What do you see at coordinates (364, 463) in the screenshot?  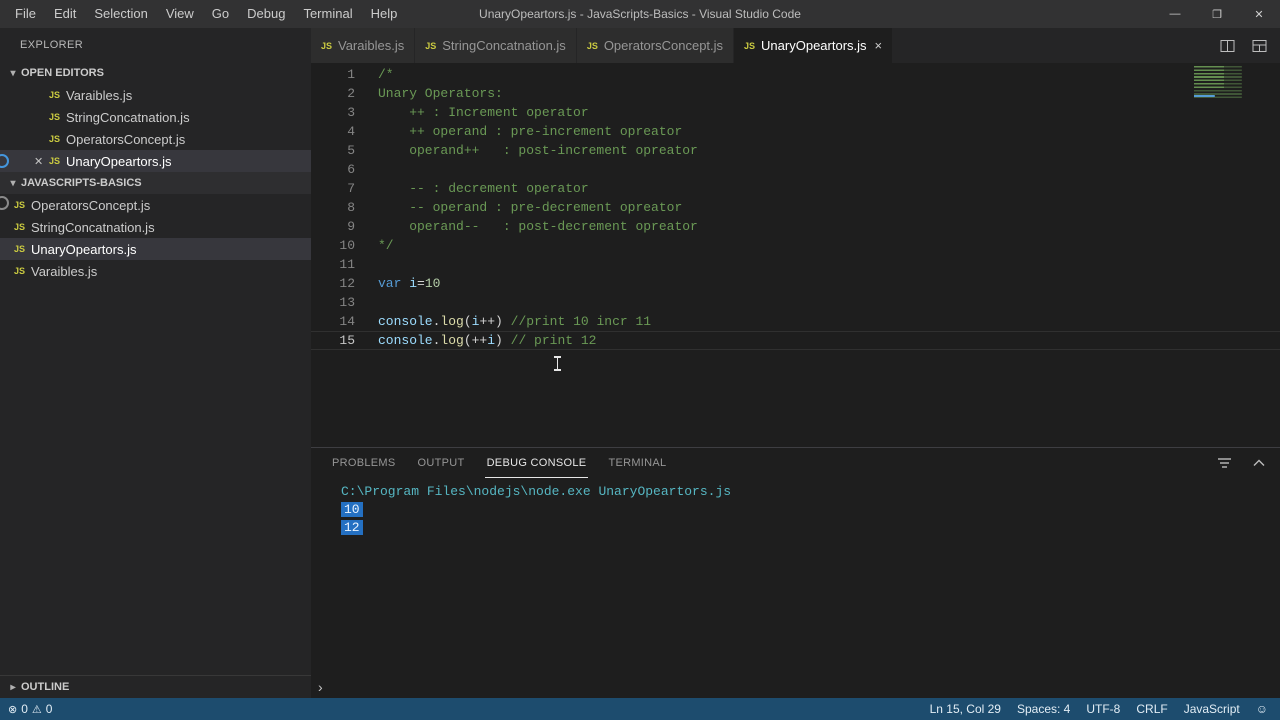 I see `tab-problems: PROBLEMS` at bounding box center [364, 463].